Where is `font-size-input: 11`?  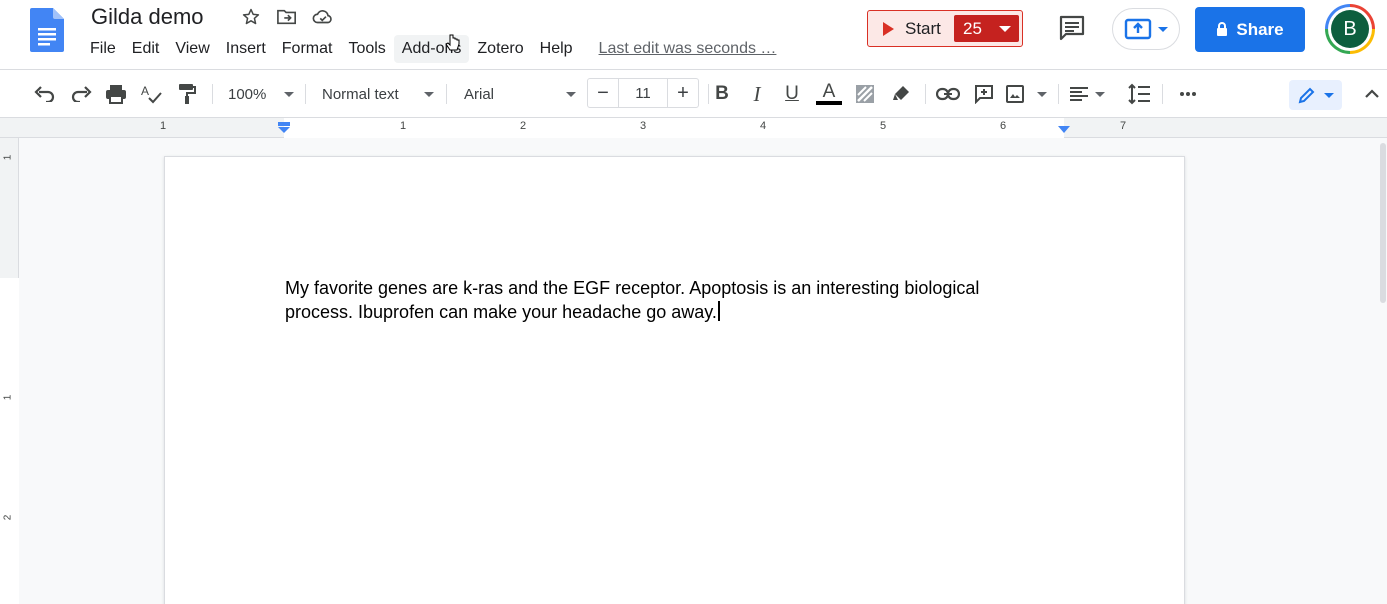
font-size-input: 11 is located at coordinates (643, 93).